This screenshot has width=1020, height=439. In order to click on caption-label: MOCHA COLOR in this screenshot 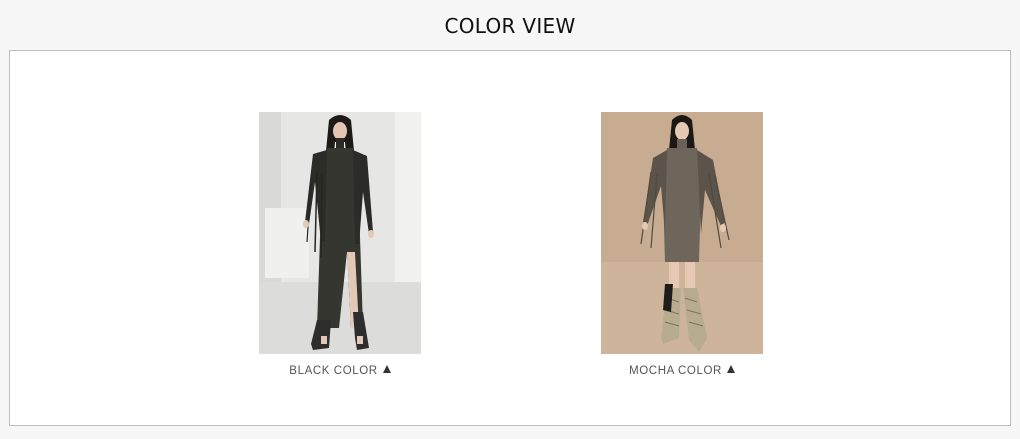, I will do `click(675, 371)`.